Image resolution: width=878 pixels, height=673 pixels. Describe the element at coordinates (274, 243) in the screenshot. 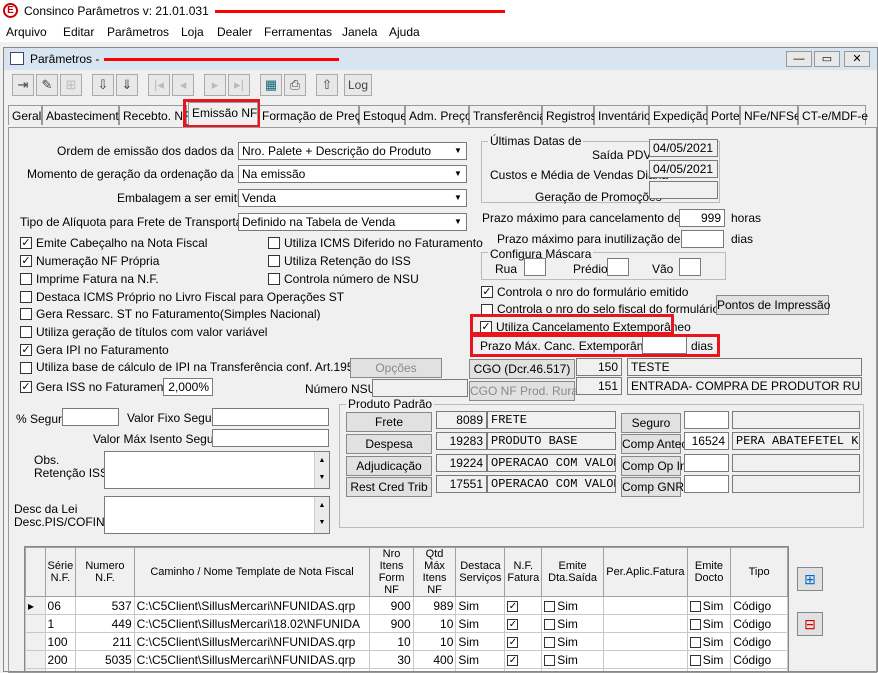

I see `checkbox-icms-diferido` at that location.